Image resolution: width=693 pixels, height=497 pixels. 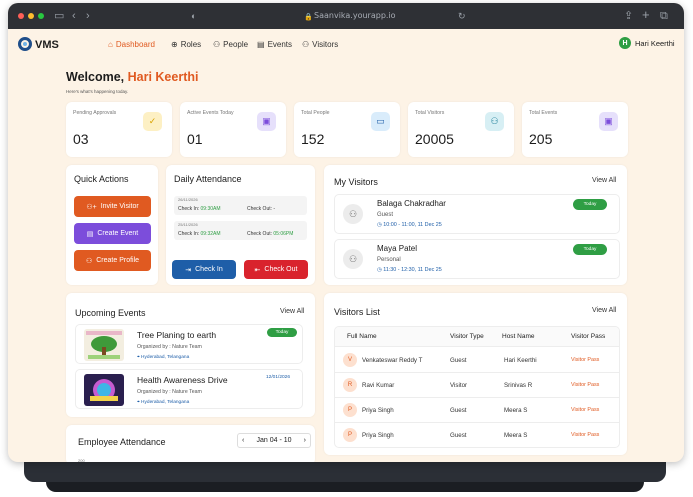 I want to click on greeting-text: Welcome,, so click(x=95, y=77).